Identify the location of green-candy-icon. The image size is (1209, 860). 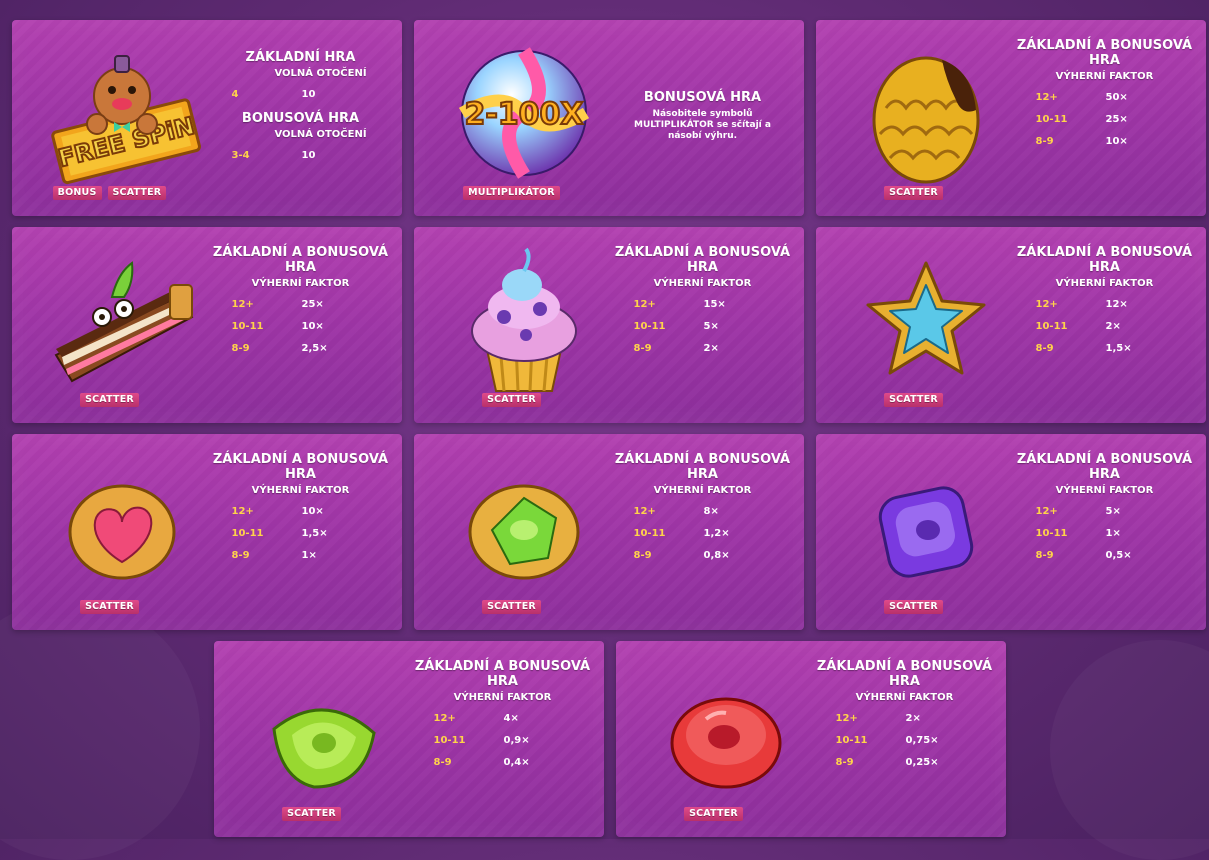
(324, 748).